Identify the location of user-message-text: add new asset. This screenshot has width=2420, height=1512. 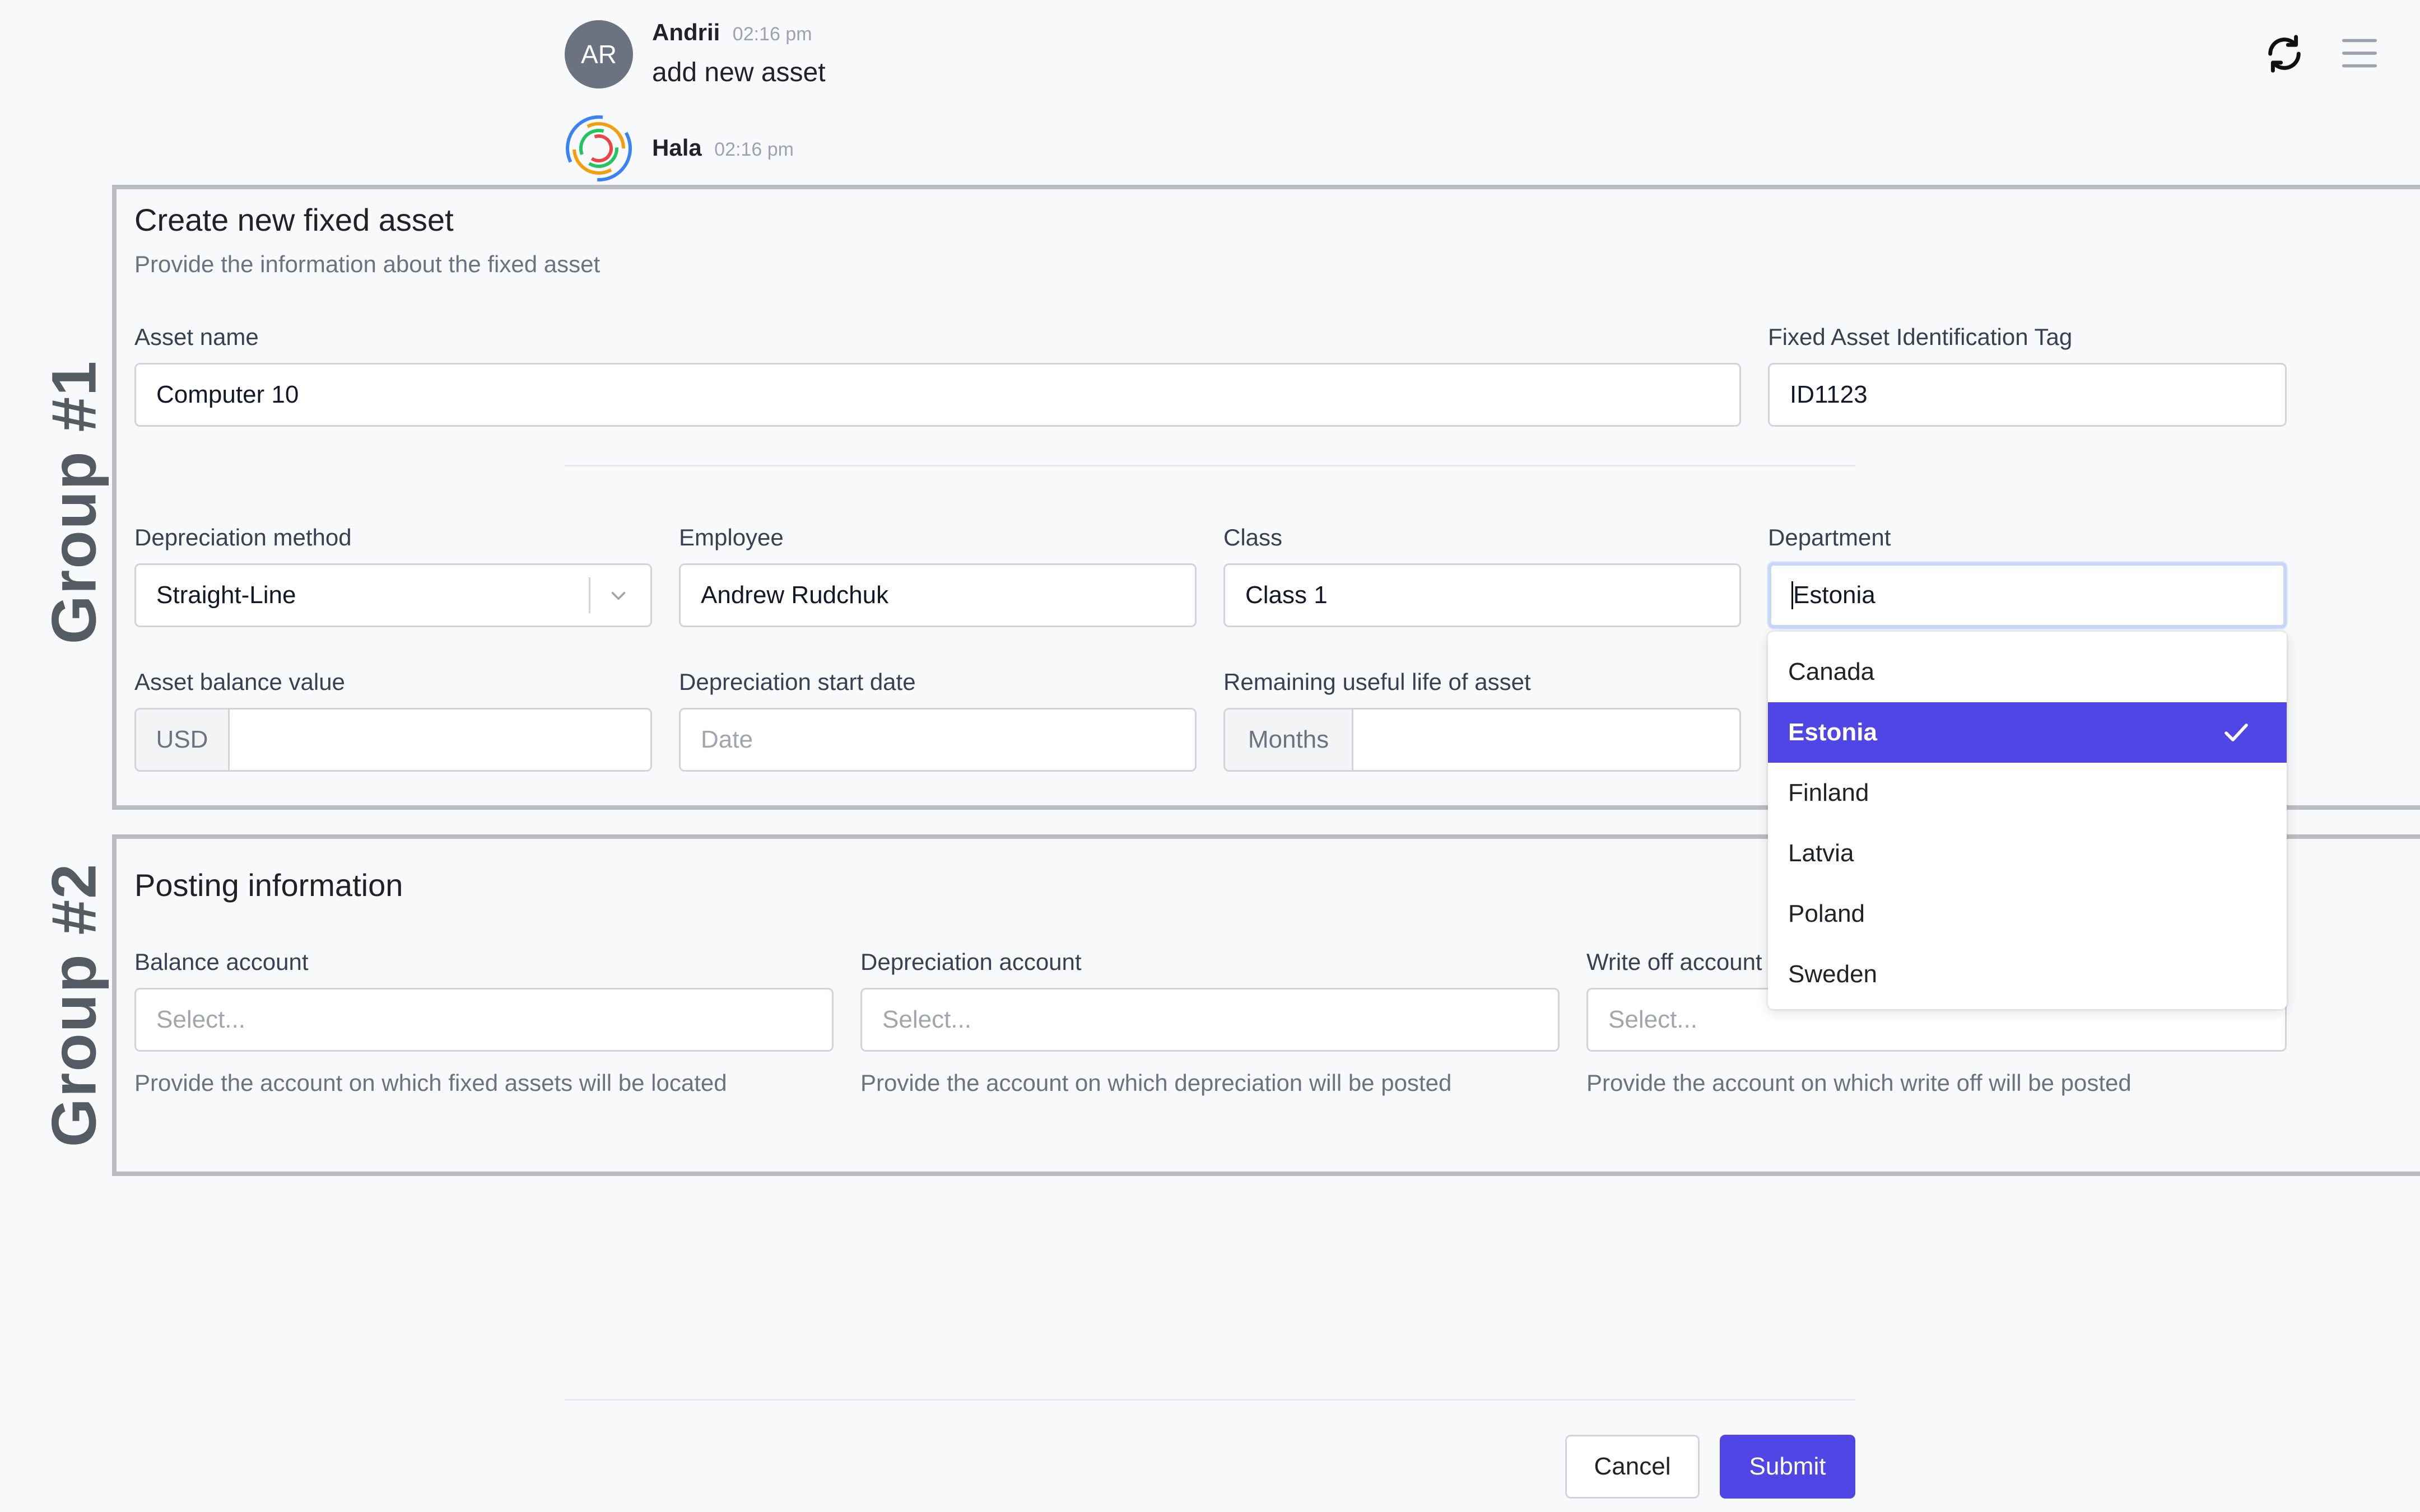
(739, 73).